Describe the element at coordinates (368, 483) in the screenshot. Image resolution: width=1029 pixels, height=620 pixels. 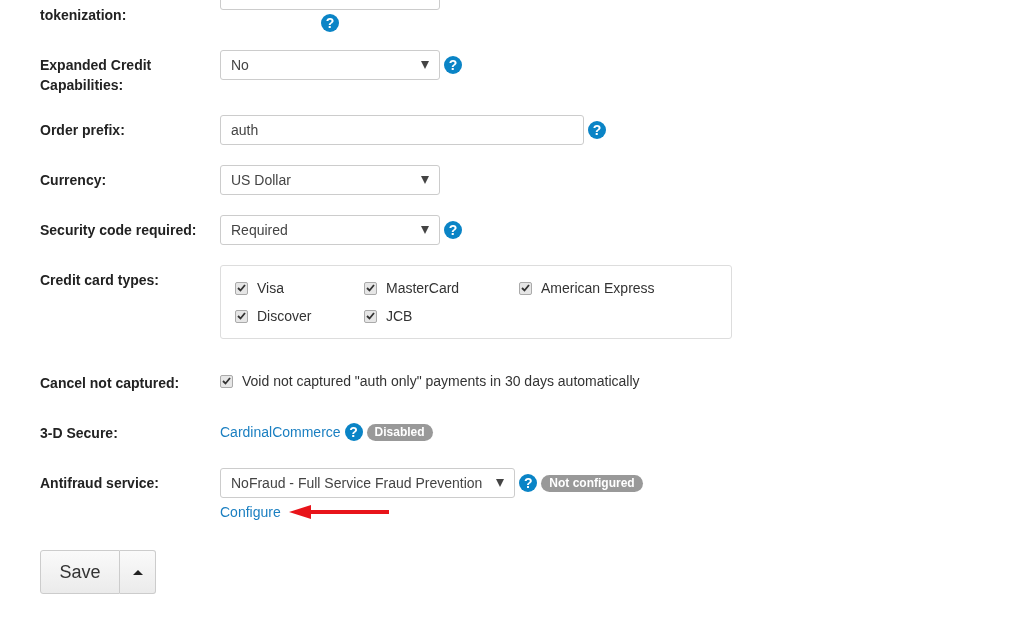
I see `select-dropdown: NoFraud - Full Service Fraud Prevention` at that location.